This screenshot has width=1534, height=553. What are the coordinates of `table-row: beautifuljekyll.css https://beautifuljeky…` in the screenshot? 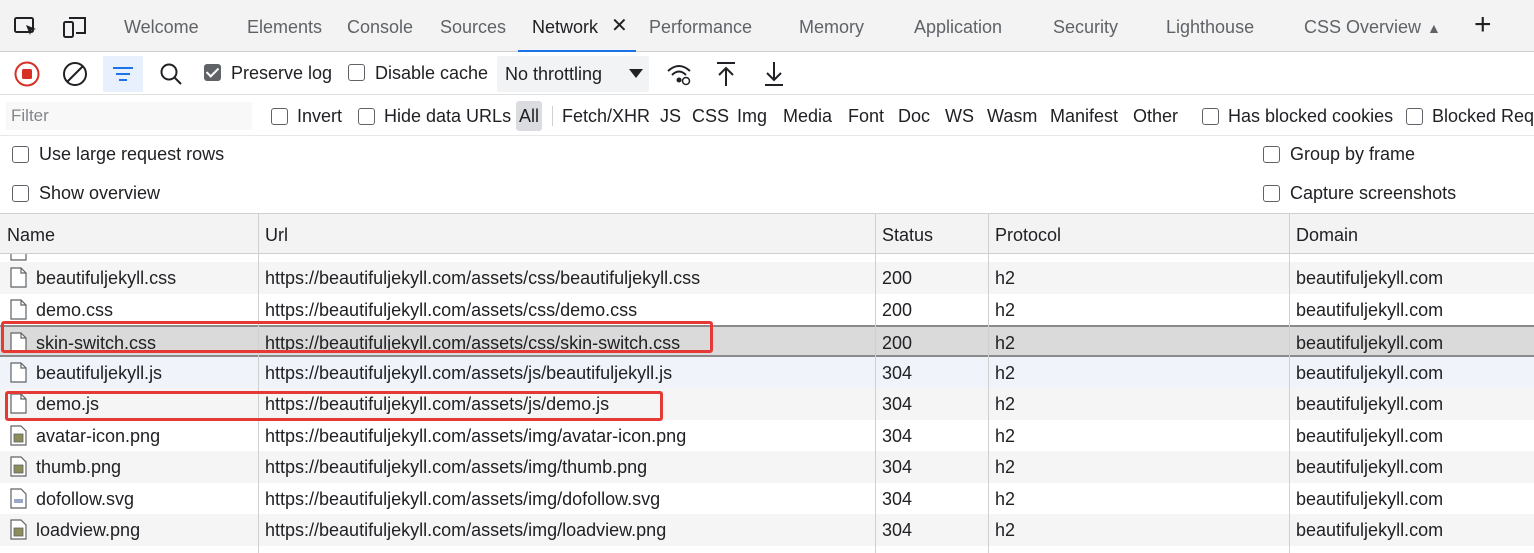 It's located at (767, 278).